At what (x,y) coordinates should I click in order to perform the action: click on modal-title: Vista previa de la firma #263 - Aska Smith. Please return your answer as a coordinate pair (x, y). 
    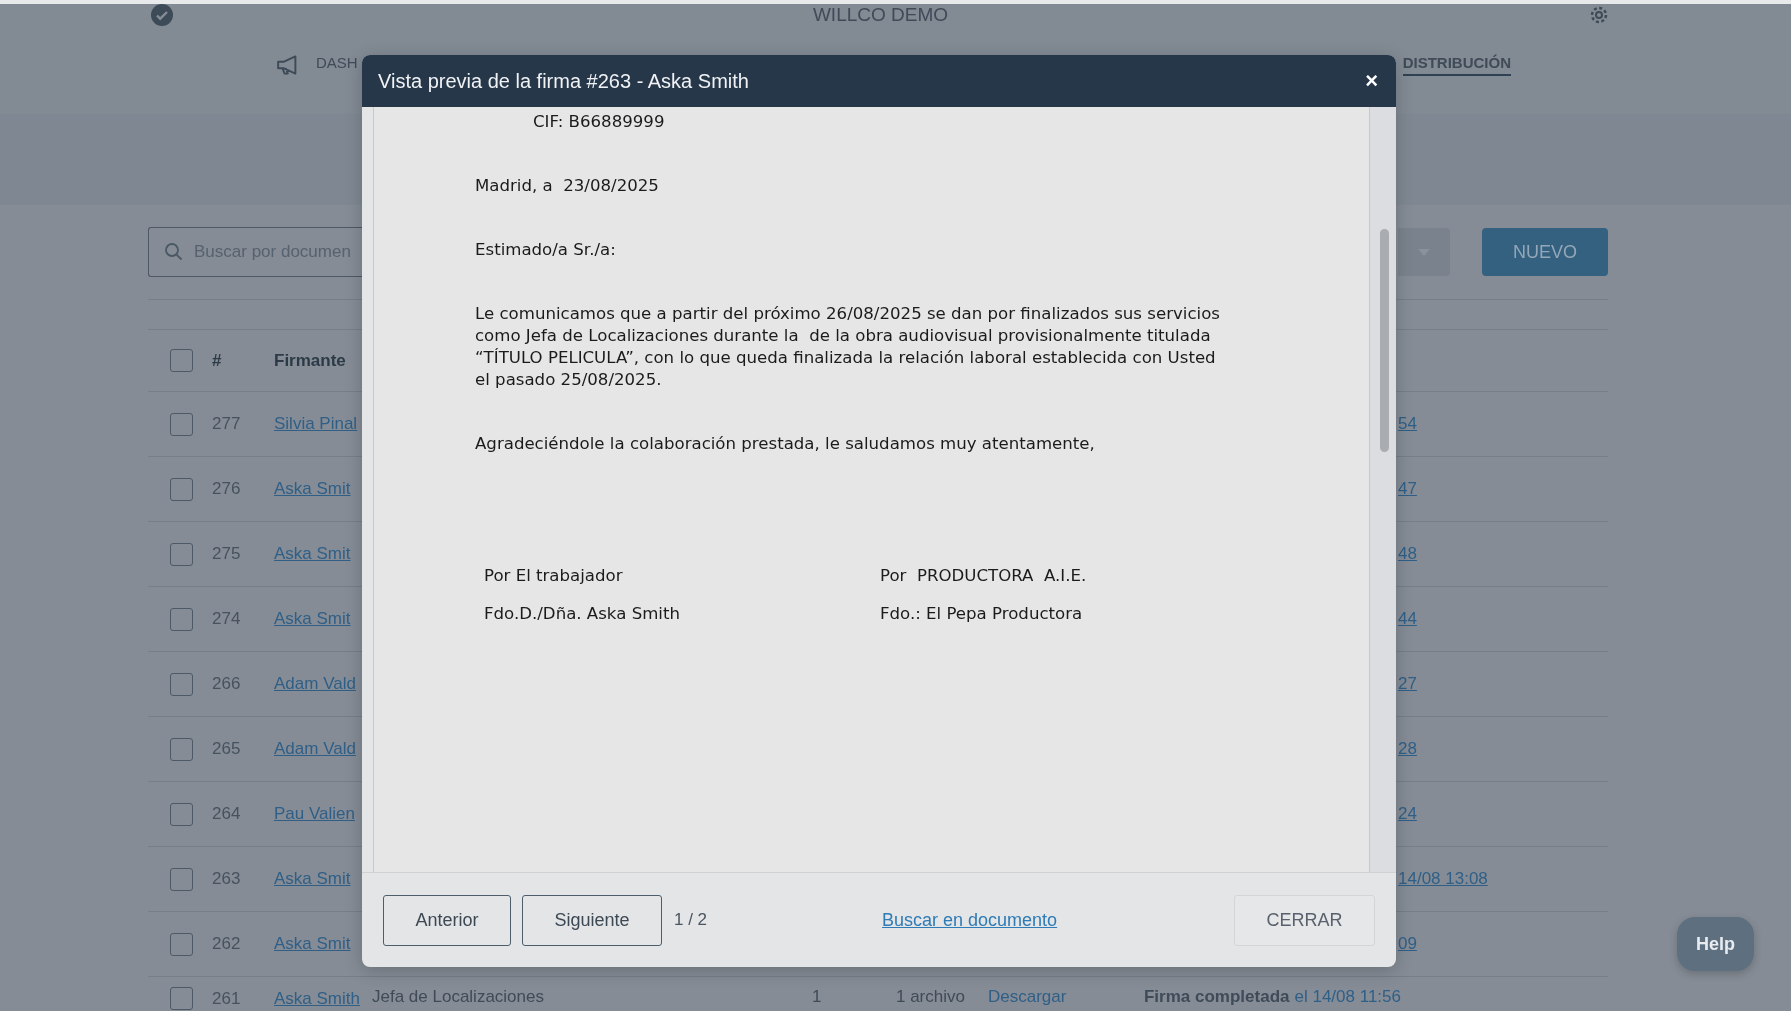
    Looking at the image, I should click on (563, 81).